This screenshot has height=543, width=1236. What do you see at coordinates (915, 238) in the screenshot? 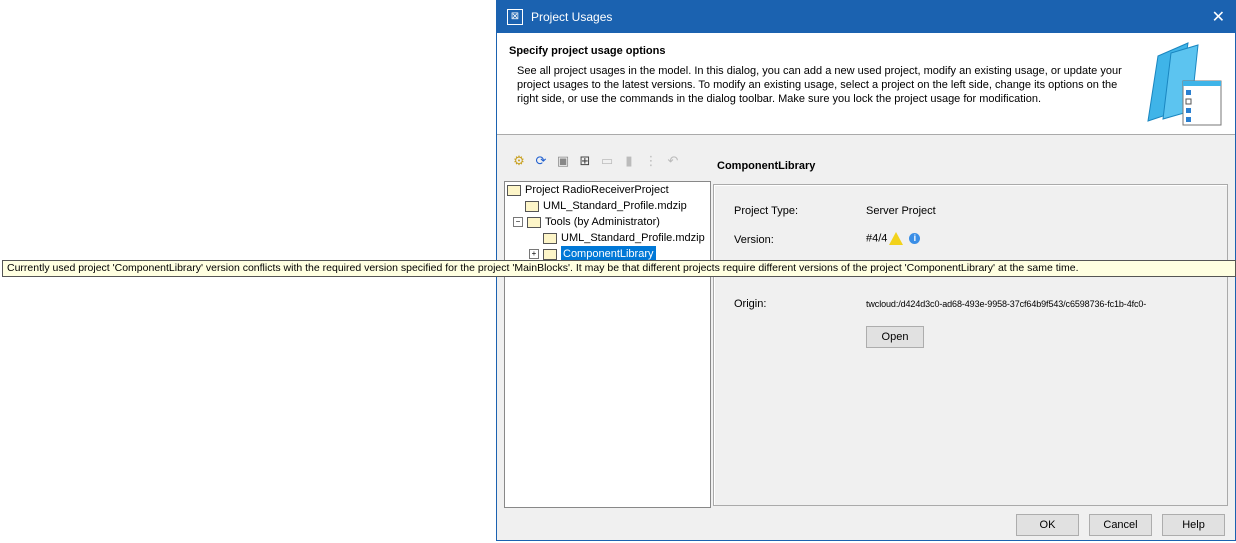
I see `info-icon: i` at bounding box center [915, 238].